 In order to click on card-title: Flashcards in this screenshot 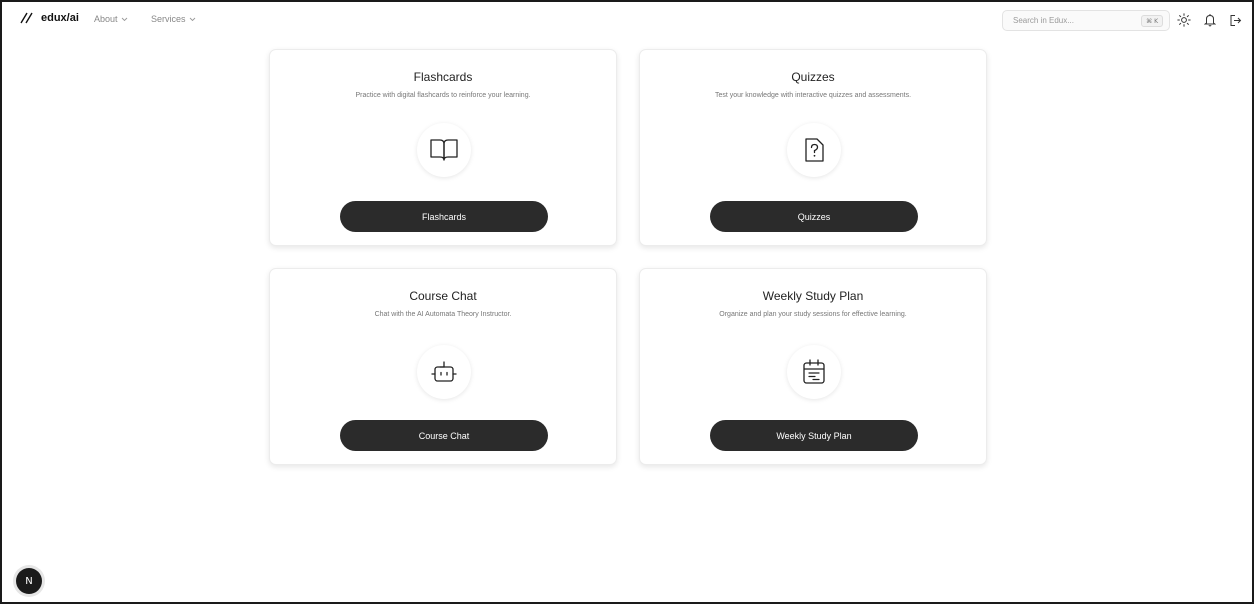, I will do `click(443, 77)`.